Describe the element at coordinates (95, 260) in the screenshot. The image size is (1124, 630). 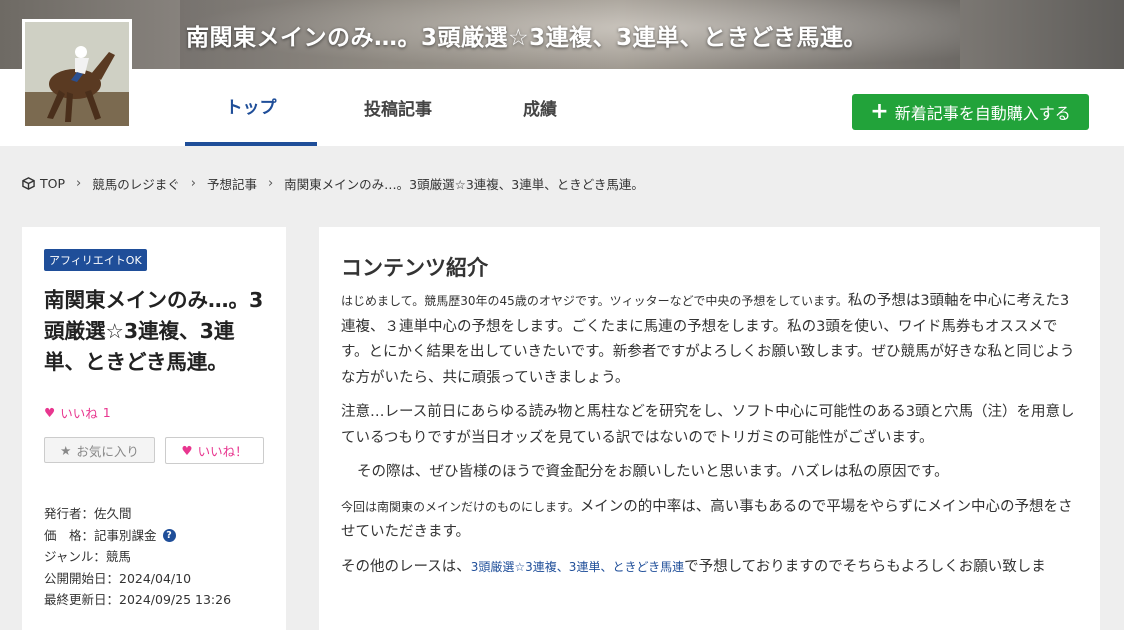
I see `affiliate-badge: アフィリエイトOK` at that location.